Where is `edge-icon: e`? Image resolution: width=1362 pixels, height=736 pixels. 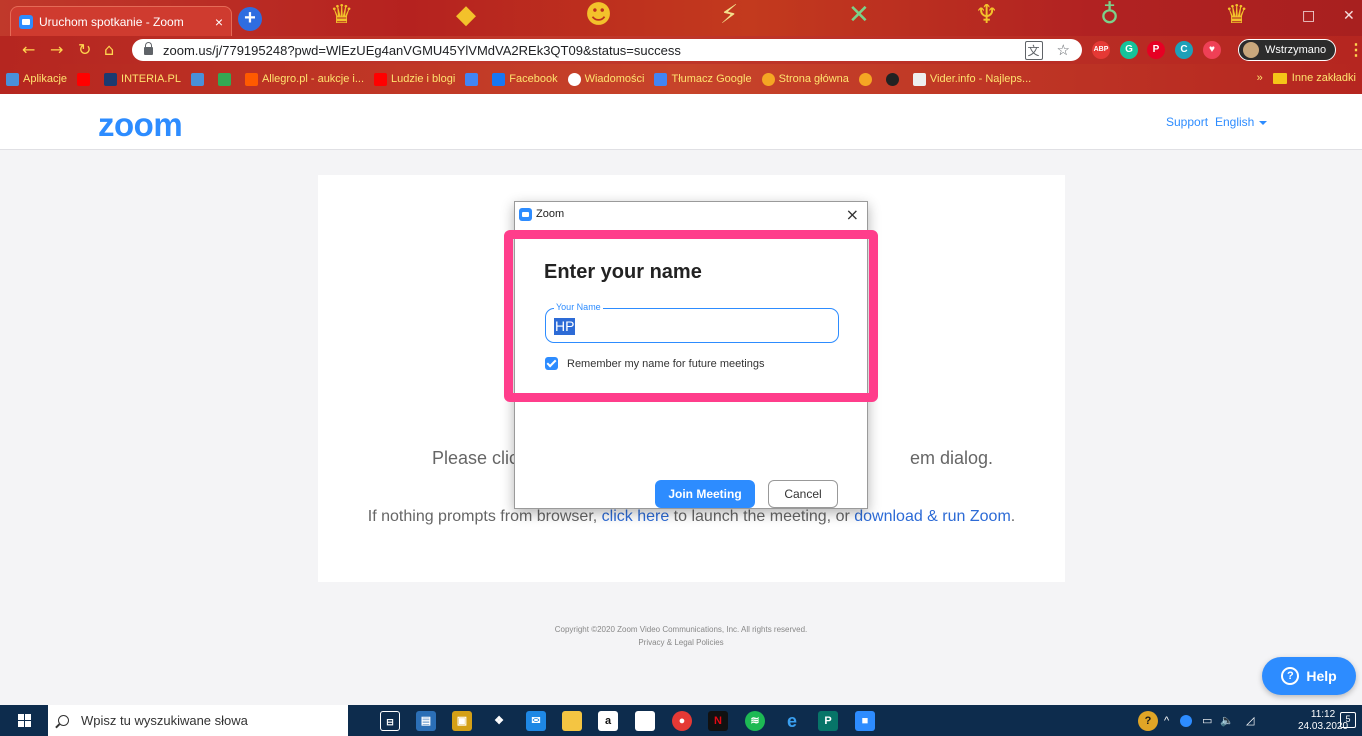 edge-icon: e is located at coordinates (792, 721).